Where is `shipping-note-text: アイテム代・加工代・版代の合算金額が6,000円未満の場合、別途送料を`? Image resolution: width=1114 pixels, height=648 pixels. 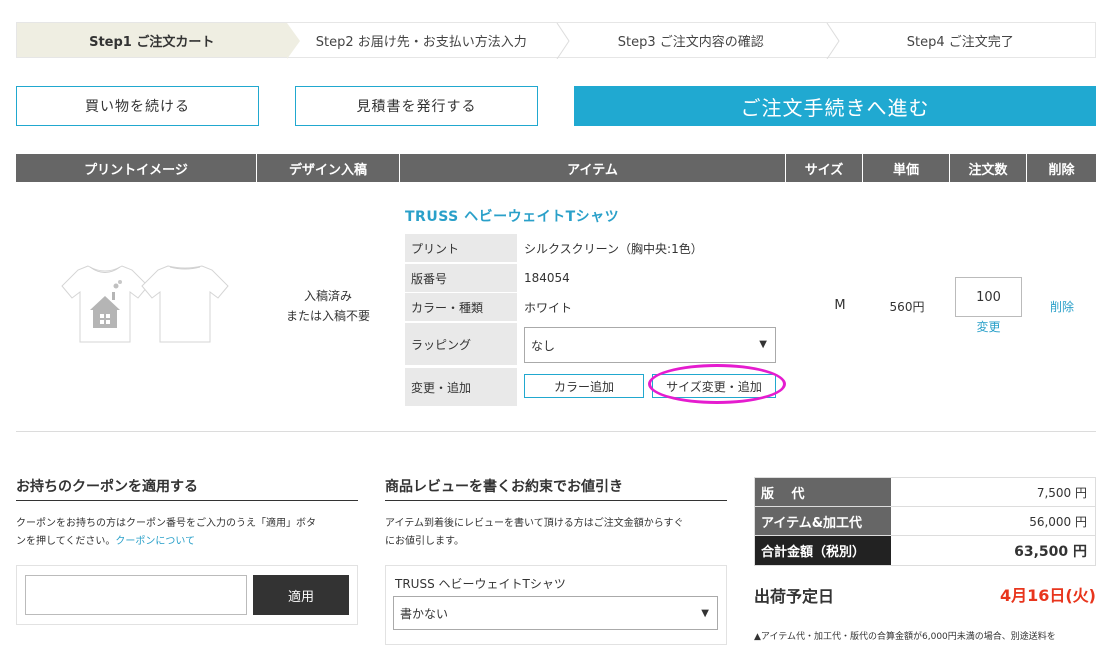 shipping-note-text: アイテム代・加工代・版代の合算金額が6,000円未満の場合、別途送料を is located at coordinates (908, 637).